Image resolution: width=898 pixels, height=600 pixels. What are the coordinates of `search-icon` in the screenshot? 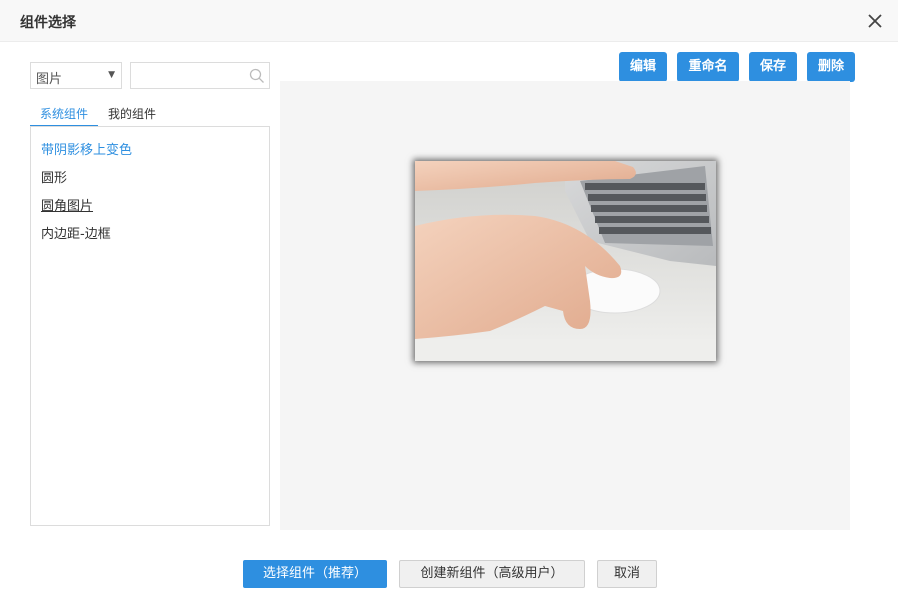 It's located at (257, 76).